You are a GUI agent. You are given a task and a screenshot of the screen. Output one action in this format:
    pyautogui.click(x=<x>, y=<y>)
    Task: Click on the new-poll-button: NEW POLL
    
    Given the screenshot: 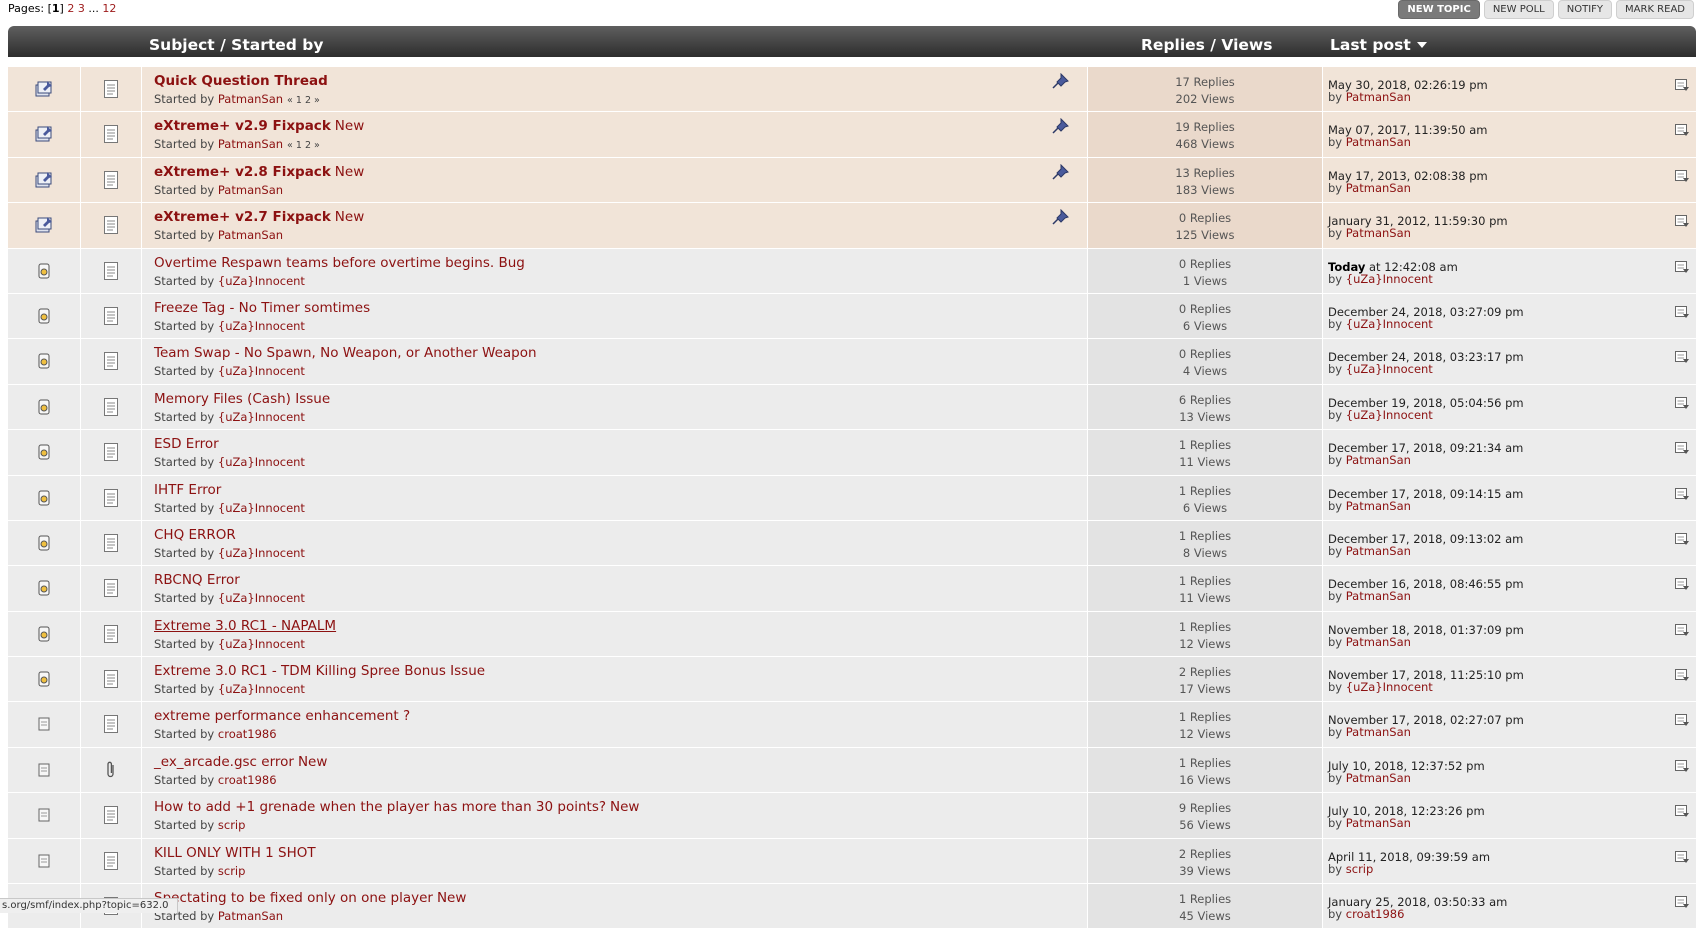 What is the action you would take?
    pyautogui.click(x=1518, y=9)
    